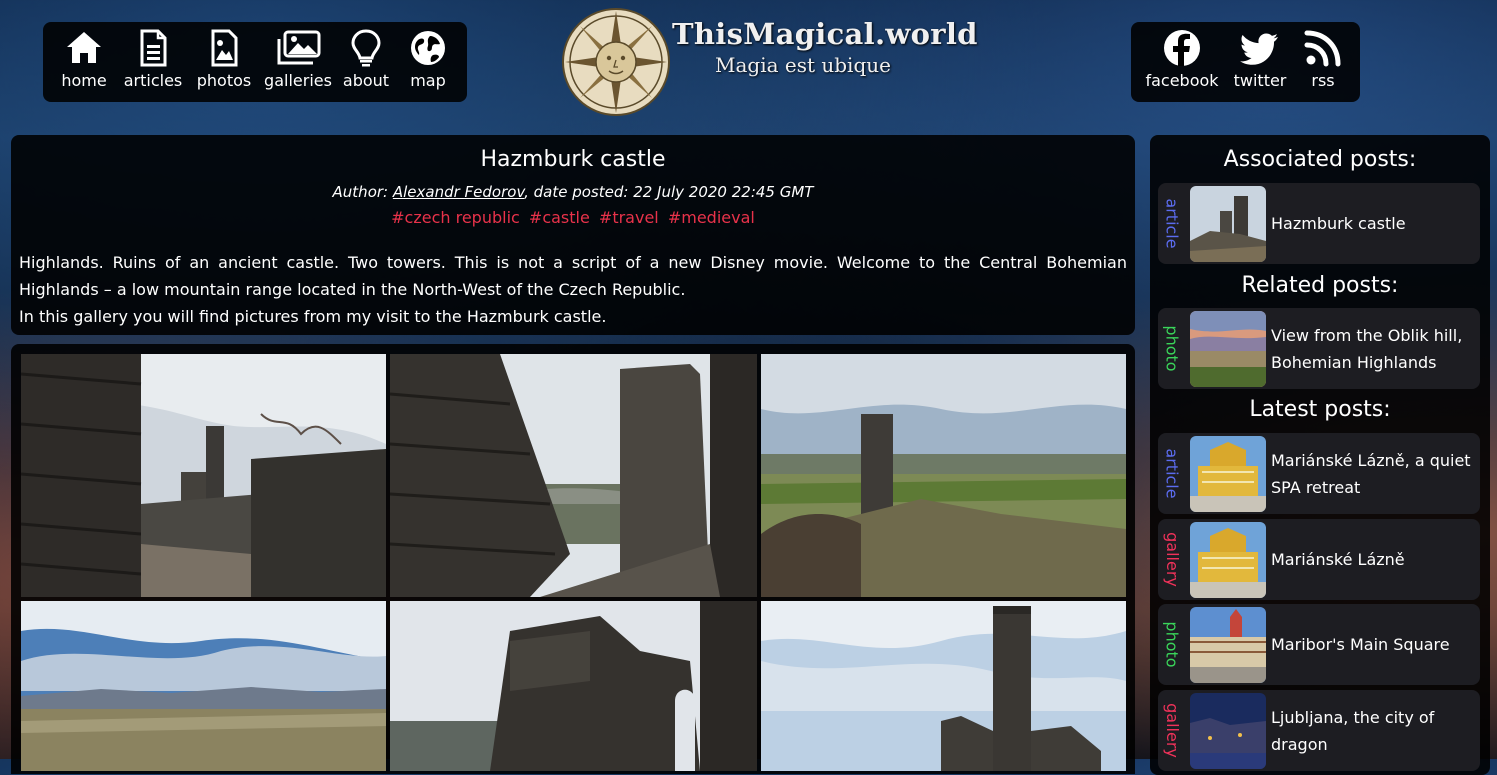 The height and width of the screenshot is (775, 1497). I want to click on post-title-link: Hazmburk castle, so click(1338, 223).